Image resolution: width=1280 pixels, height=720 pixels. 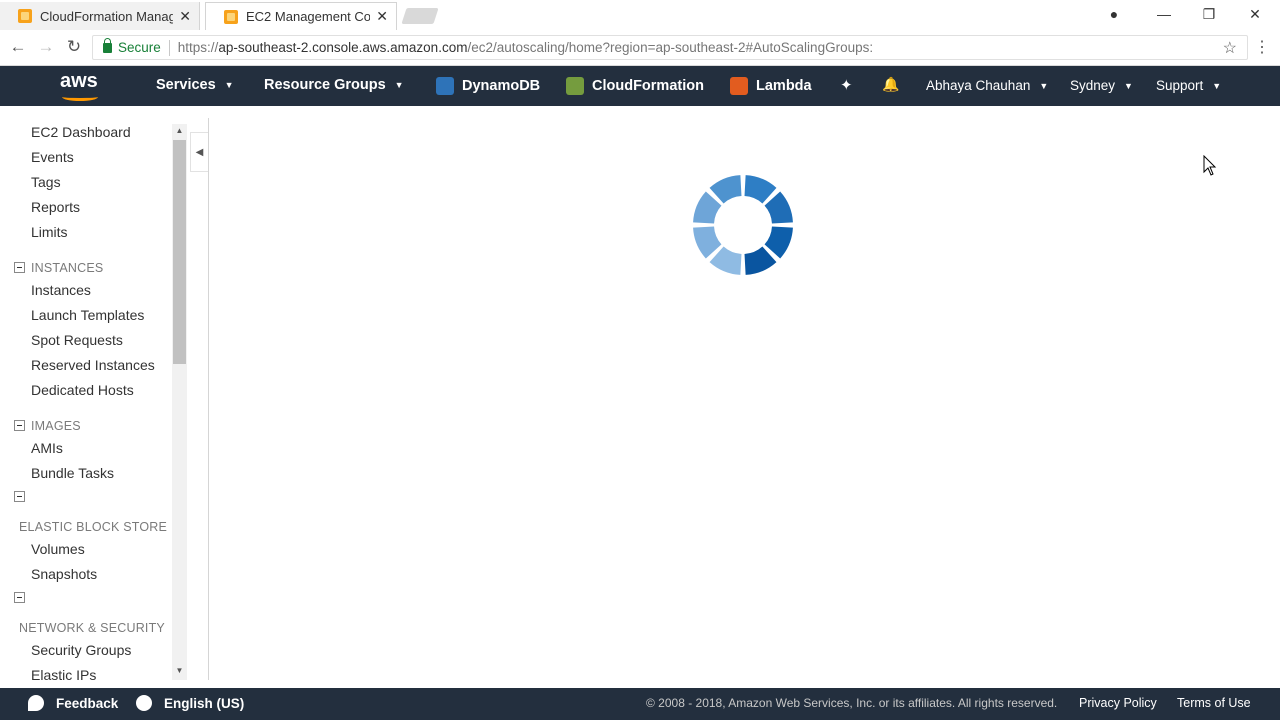 What do you see at coordinates (1164, 14) in the screenshot?
I see `minimize-icon: —` at bounding box center [1164, 14].